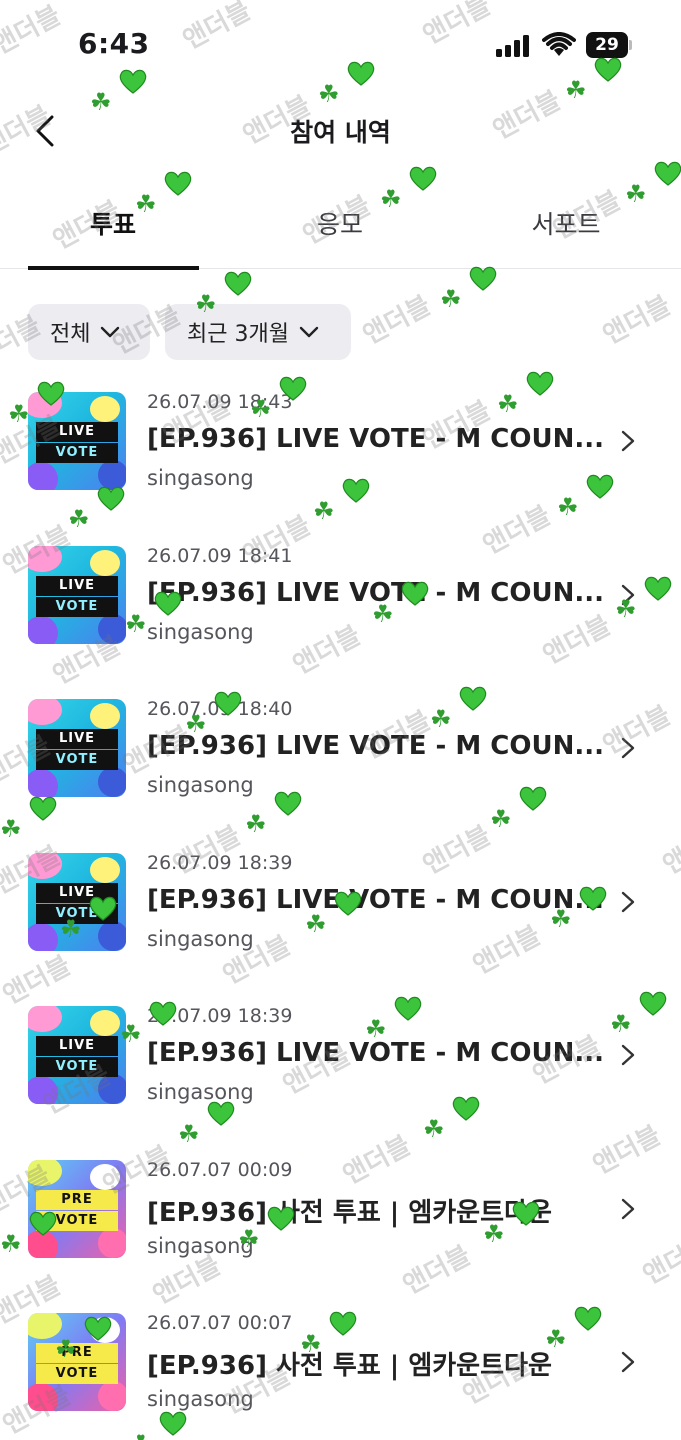 This screenshot has width=681, height=1440. Describe the element at coordinates (451, 299) in the screenshot. I see `clover-icon: ☘` at that location.